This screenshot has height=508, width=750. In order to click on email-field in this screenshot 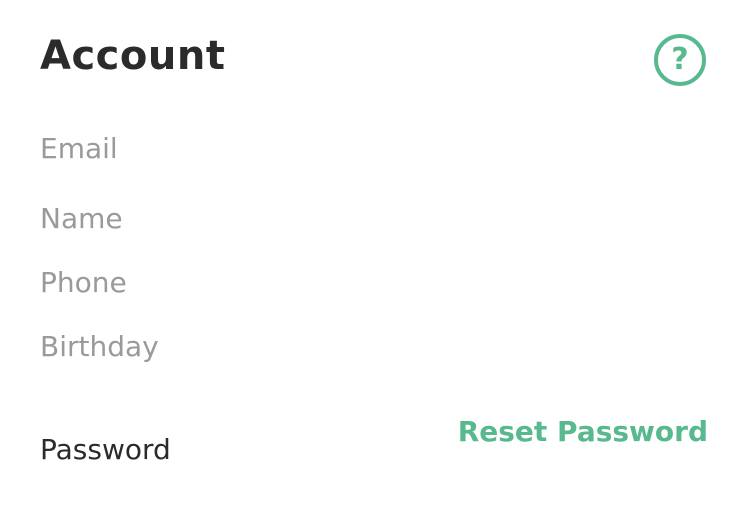, I will do `click(340, 148)`.